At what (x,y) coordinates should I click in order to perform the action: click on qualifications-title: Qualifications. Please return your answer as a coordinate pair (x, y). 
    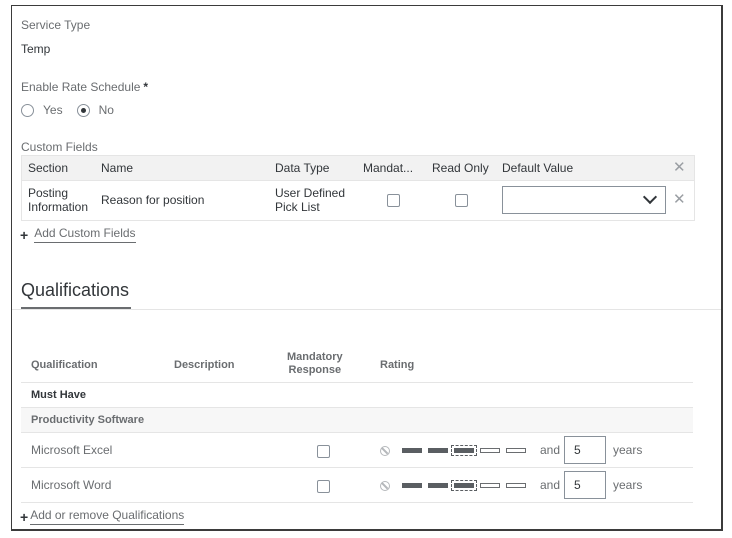
    Looking at the image, I should click on (75, 290).